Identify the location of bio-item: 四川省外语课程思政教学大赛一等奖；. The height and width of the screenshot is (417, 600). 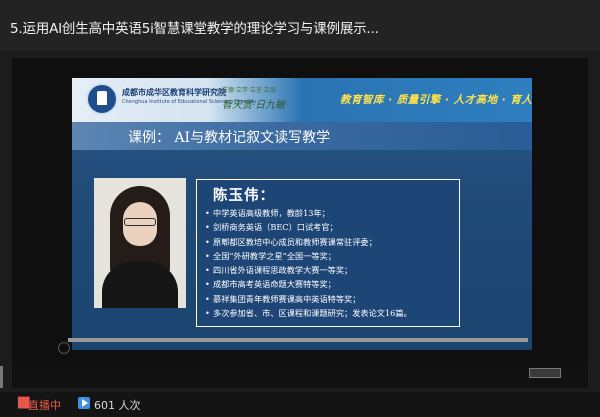
(308, 270).